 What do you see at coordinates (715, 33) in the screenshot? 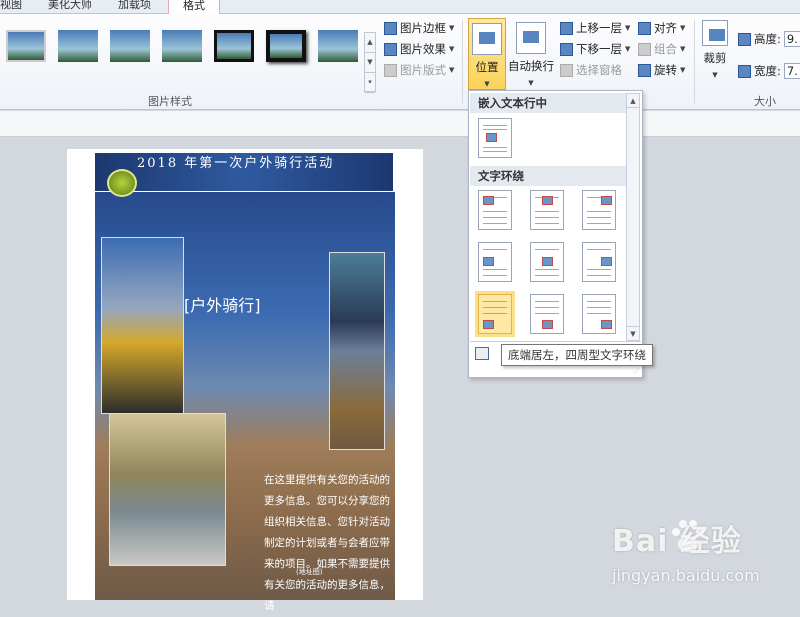
I see `crop-icon` at bounding box center [715, 33].